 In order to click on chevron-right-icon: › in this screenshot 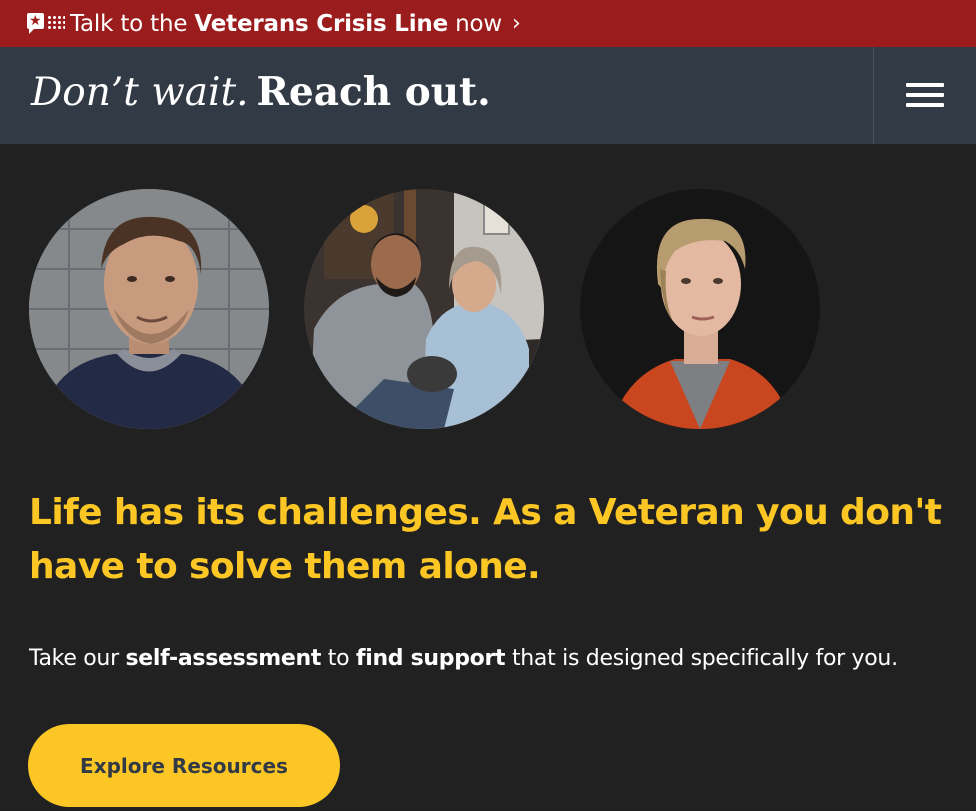, I will do `click(516, 23)`.